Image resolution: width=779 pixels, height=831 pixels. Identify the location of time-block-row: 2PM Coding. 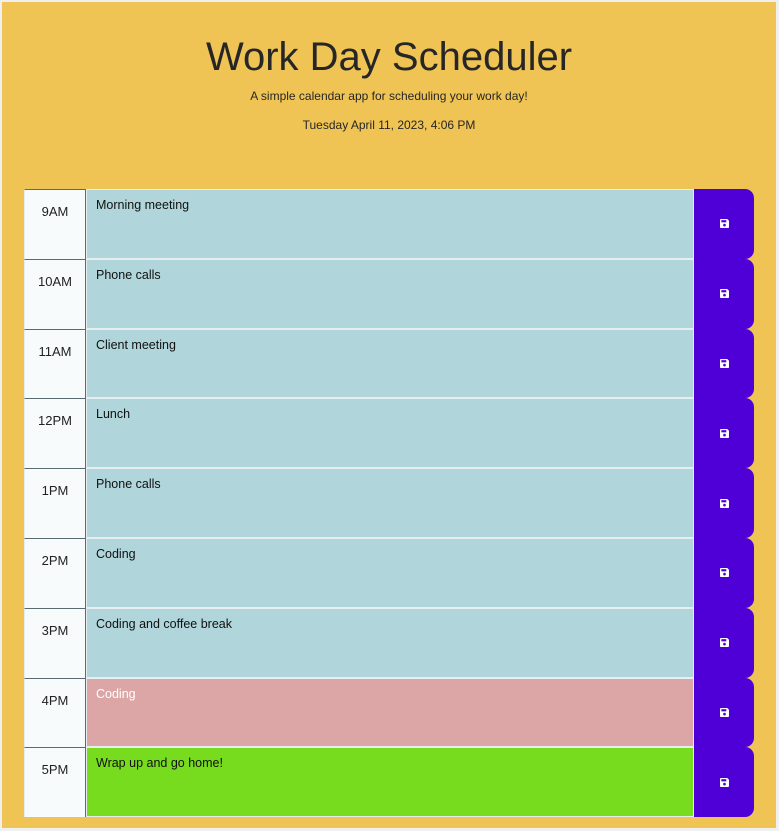
(389, 572).